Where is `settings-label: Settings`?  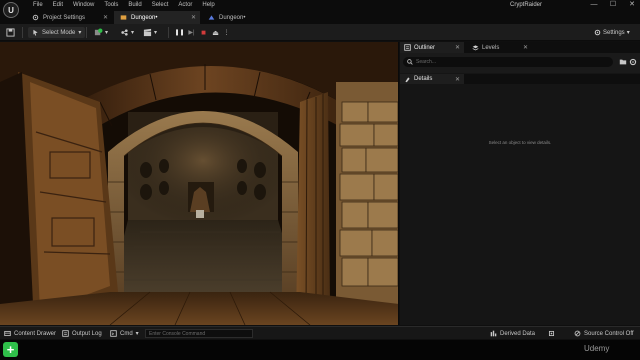
settings-label: Settings is located at coordinates (614, 32).